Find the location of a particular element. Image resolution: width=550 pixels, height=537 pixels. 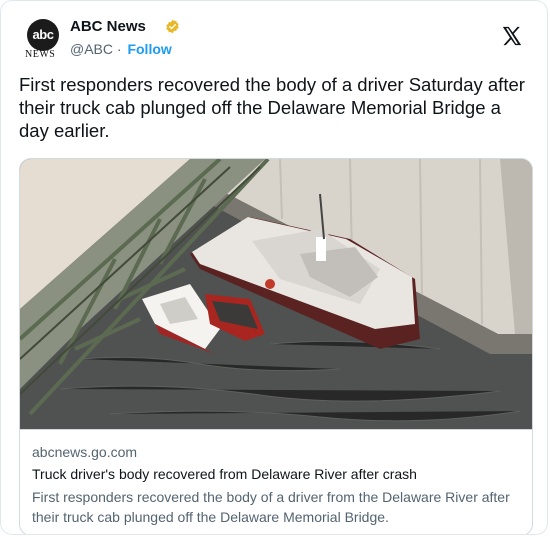

handle-row: @ABC · Follow is located at coordinates (121, 49).